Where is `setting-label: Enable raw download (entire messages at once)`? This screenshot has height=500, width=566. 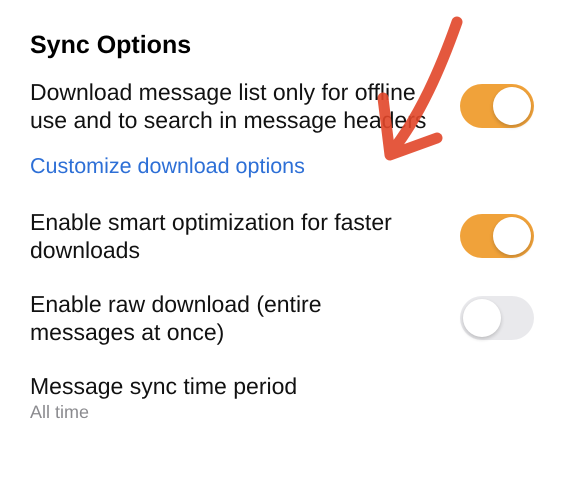 setting-label: Enable raw download (entire messages at once) is located at coordinates (176, 318).